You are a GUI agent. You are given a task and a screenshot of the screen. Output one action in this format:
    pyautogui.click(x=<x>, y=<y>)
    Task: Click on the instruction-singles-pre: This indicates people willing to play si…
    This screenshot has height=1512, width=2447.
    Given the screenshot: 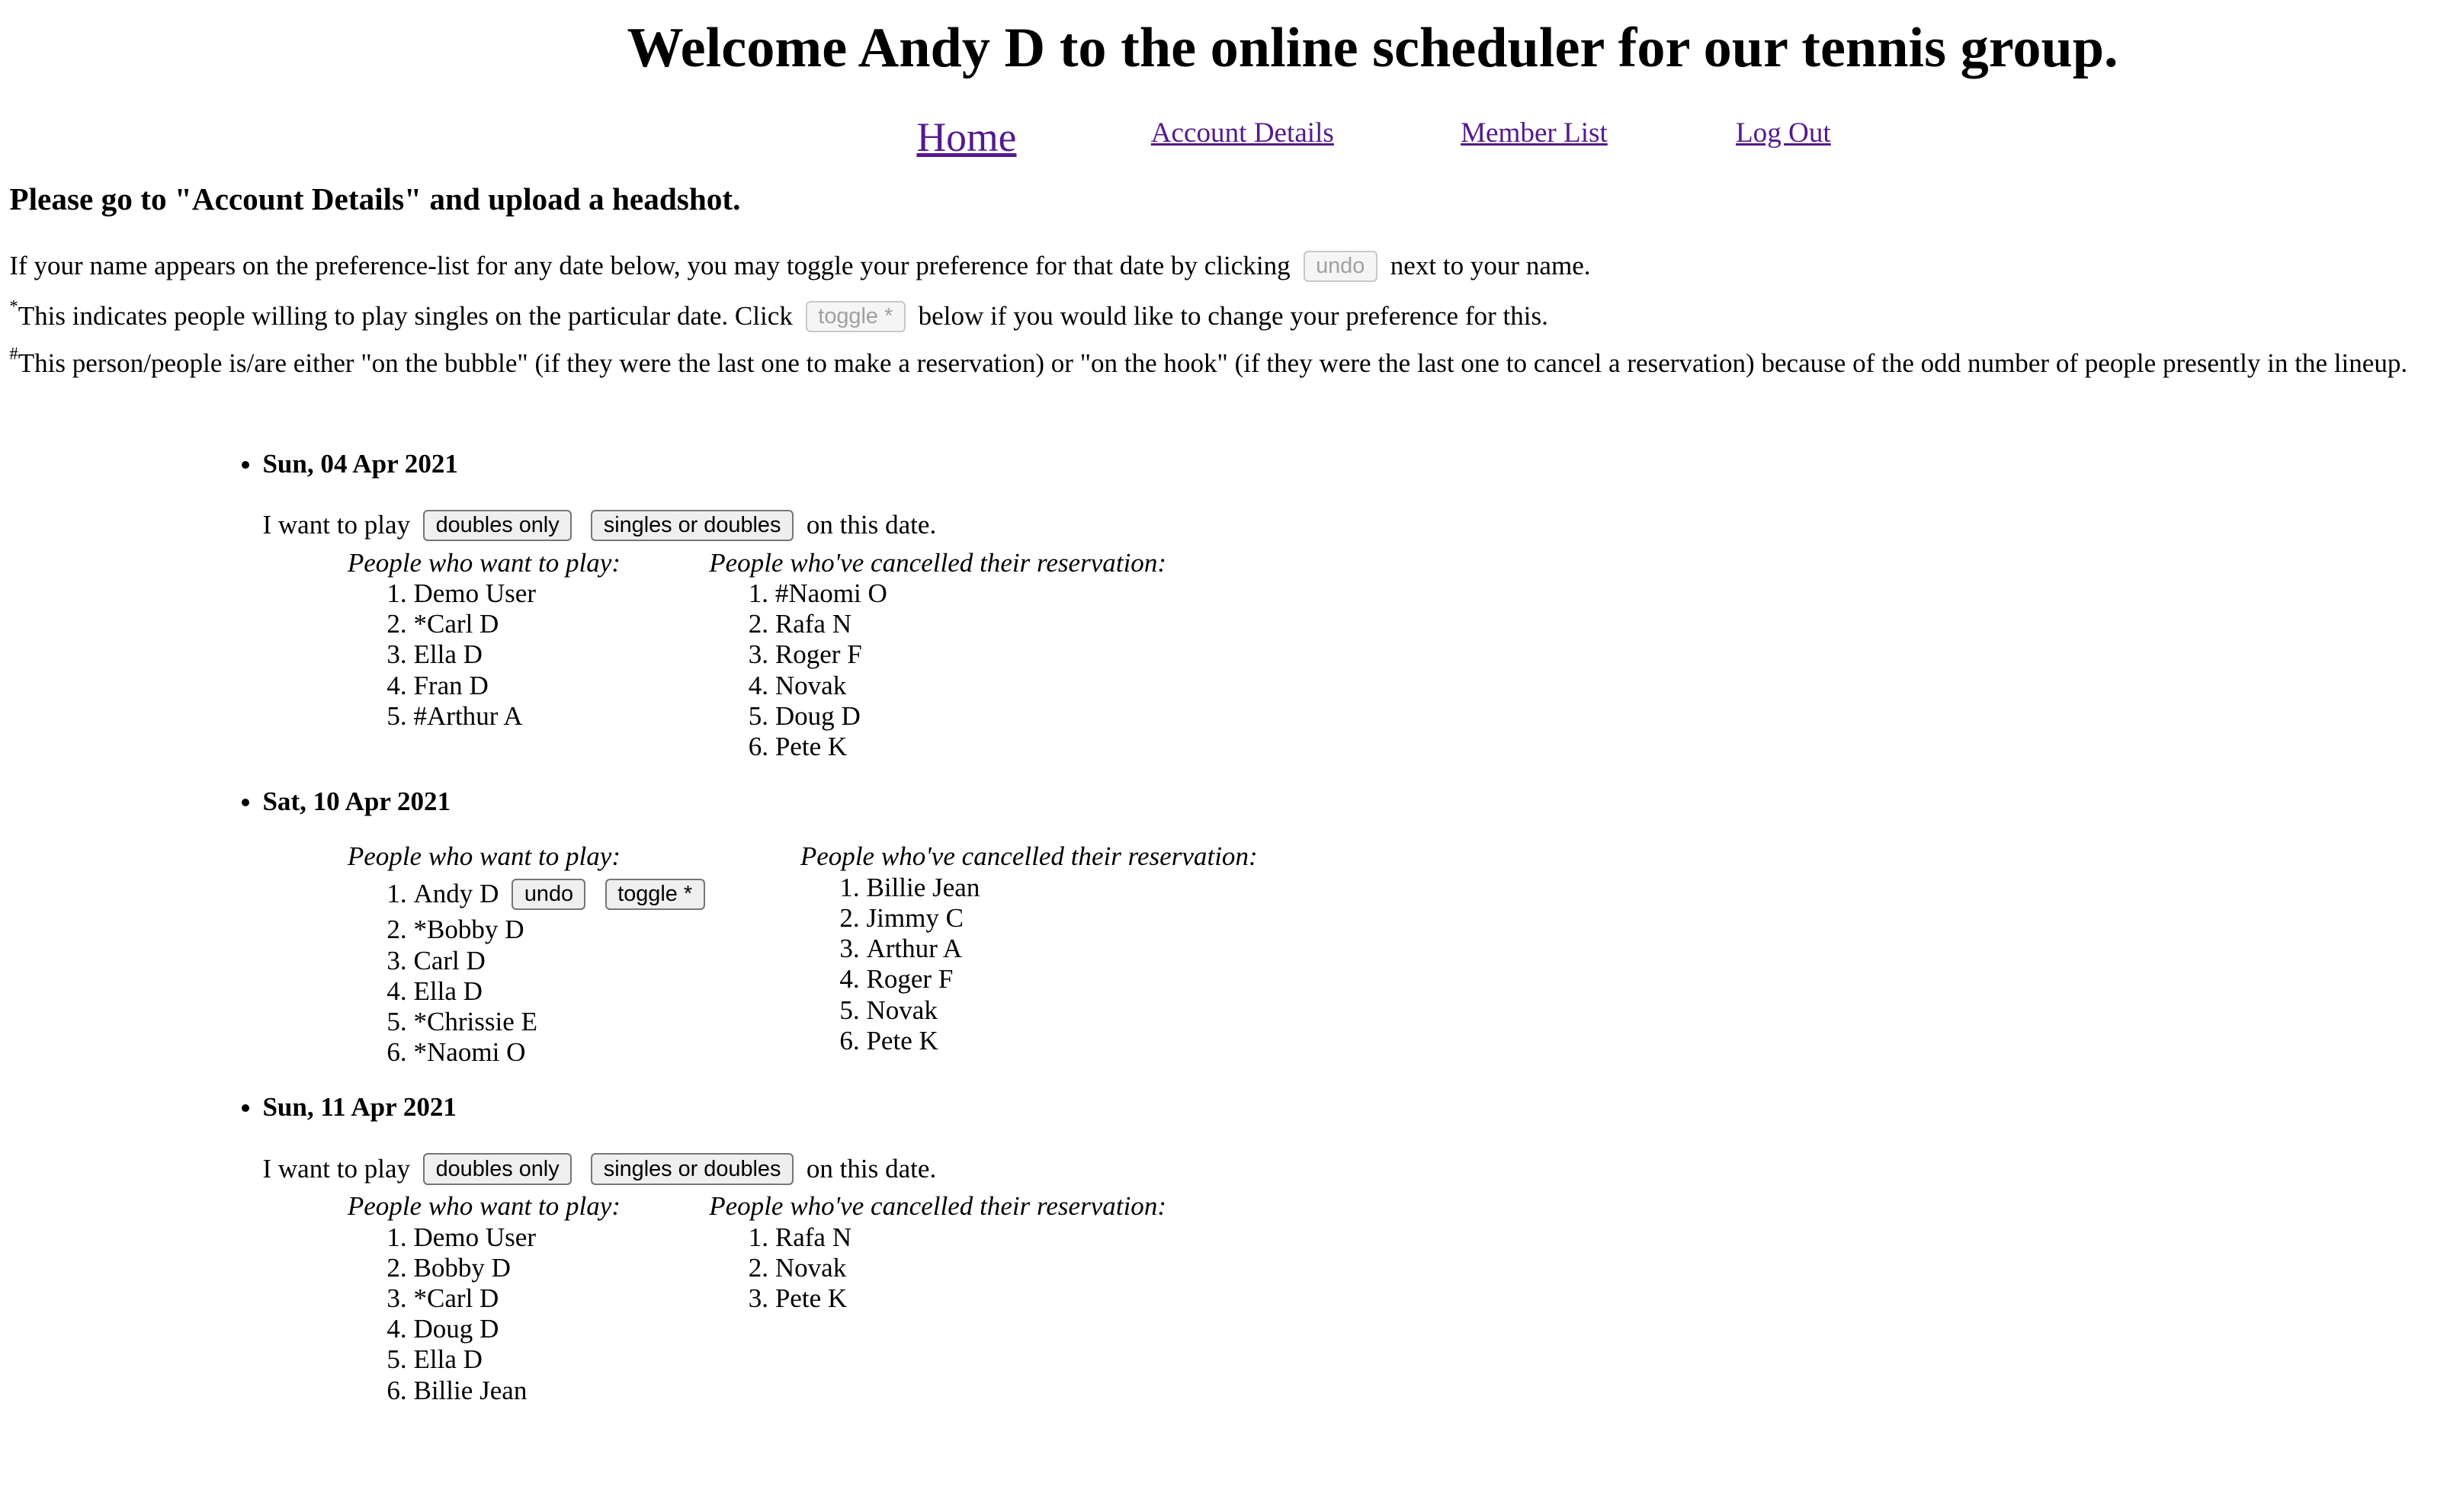 What is the action you would take?
    pyautogui.click(x=405, y=315)
    